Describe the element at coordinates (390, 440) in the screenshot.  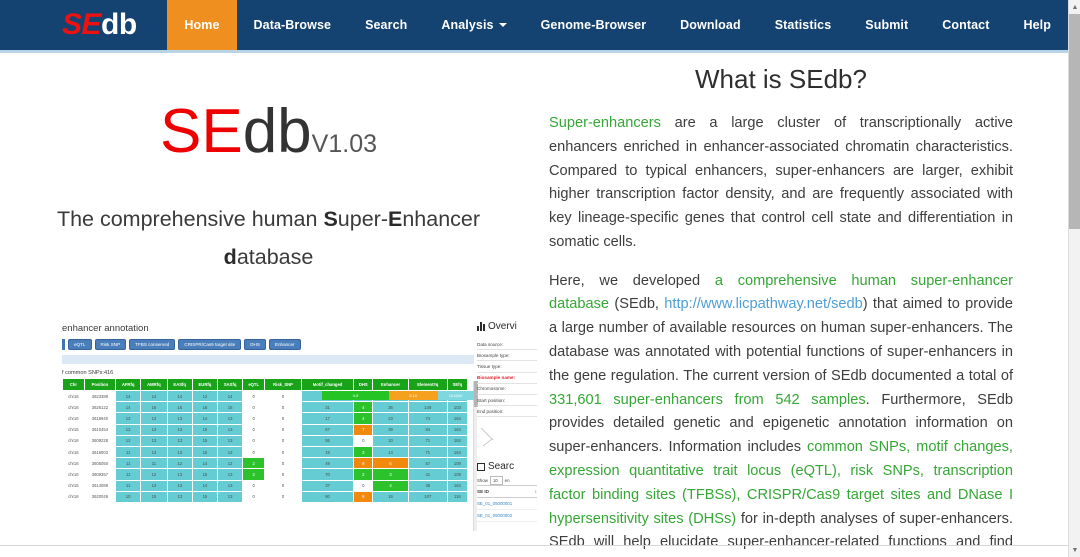
I see `table-cell: 10` at that location.